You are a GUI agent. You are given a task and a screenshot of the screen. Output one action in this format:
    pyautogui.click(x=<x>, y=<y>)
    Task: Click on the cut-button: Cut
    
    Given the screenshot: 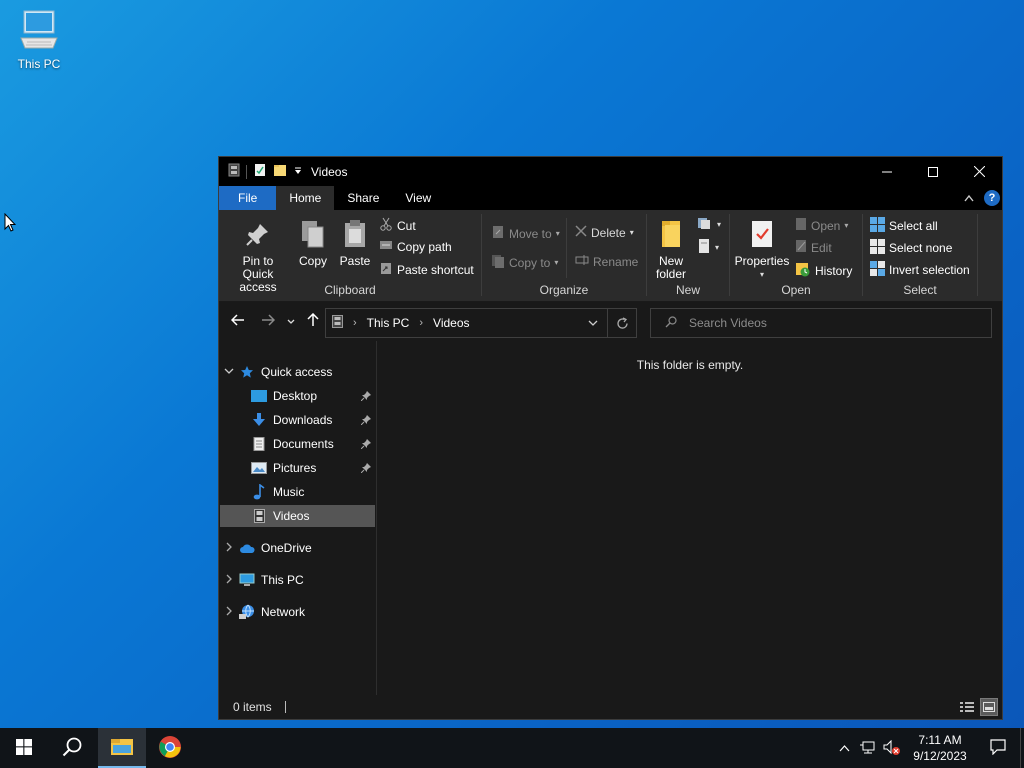 What is the action you would take?
    pyautogui.click(x=397, y=225)
    